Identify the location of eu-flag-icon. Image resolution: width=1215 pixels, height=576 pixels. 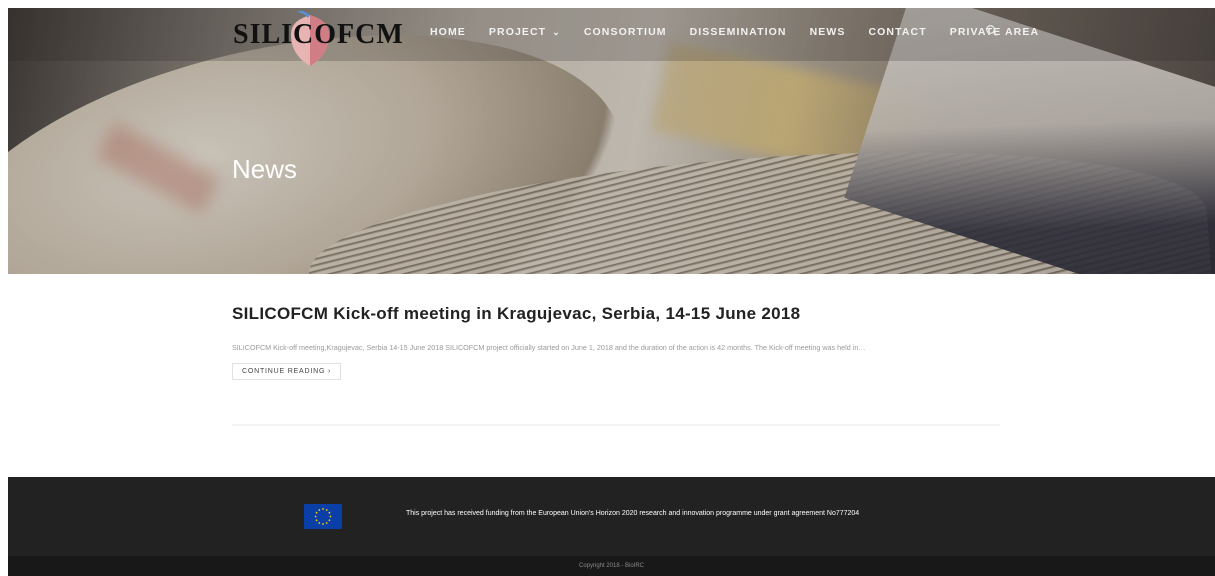
(323, 516).